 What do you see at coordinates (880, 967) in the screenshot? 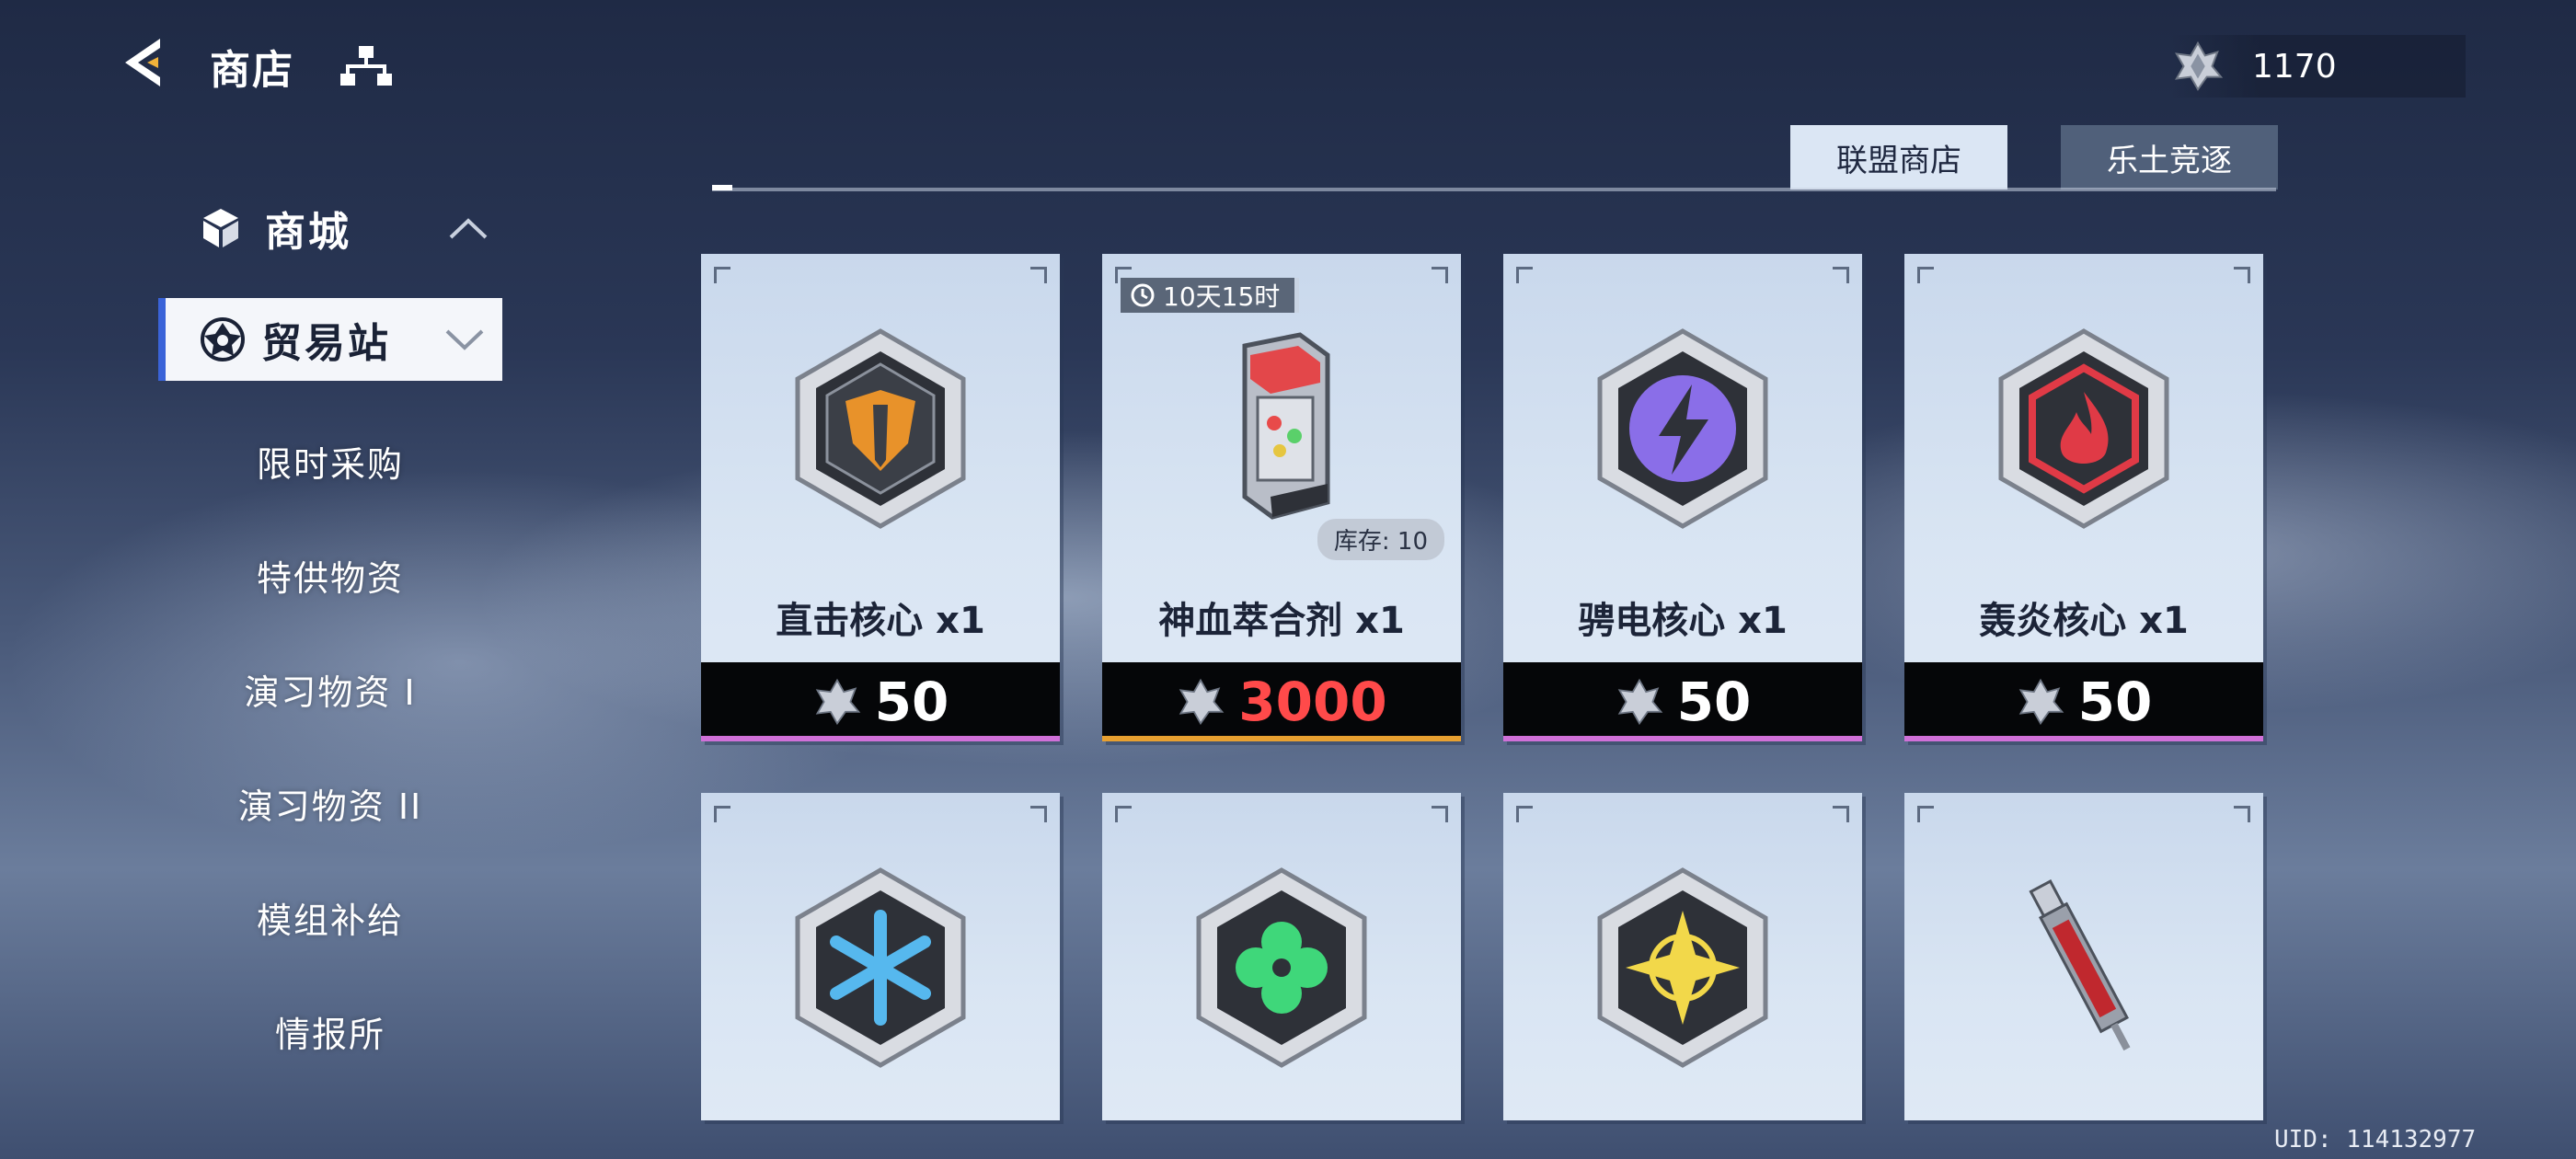
I see `blue-snowflake-core-icon` at bounding box center [880, 967].